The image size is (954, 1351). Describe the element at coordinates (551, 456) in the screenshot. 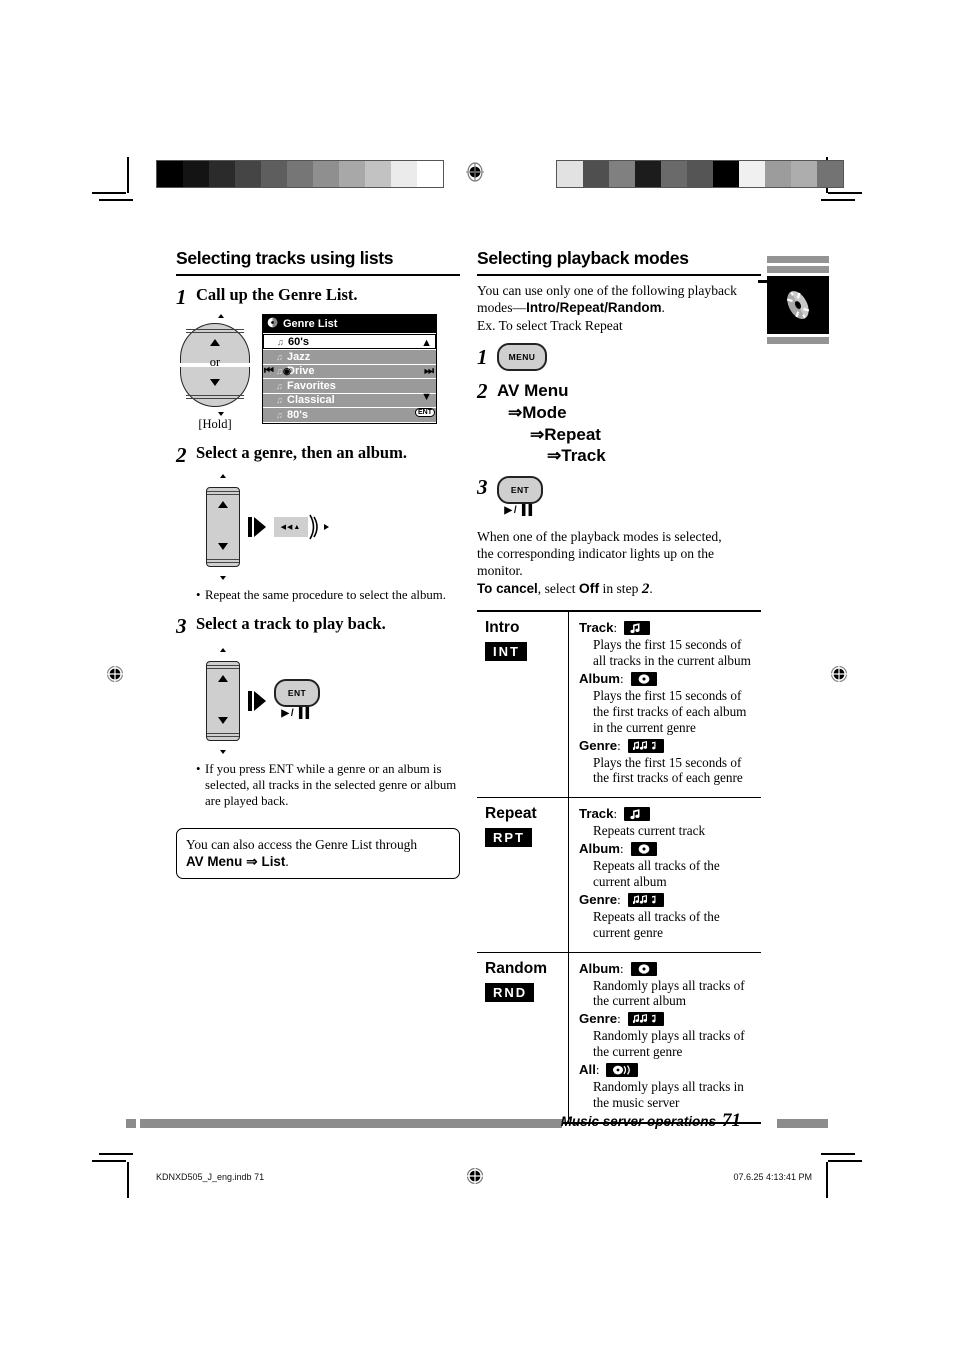

I see `menu-path-line: ⇒Track` at that location.